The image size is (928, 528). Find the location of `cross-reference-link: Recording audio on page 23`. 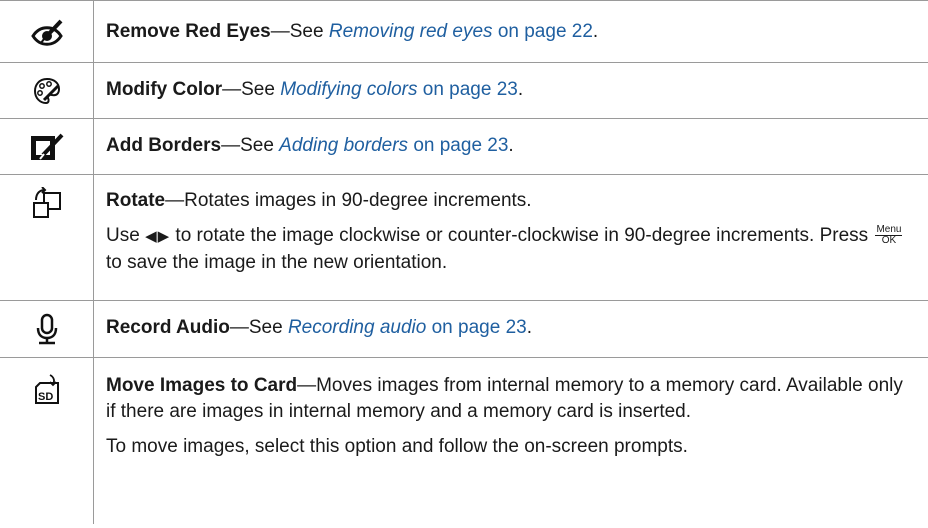

cross-reference-link: Recording audio on page 23 is located at coordinates (407, 327).